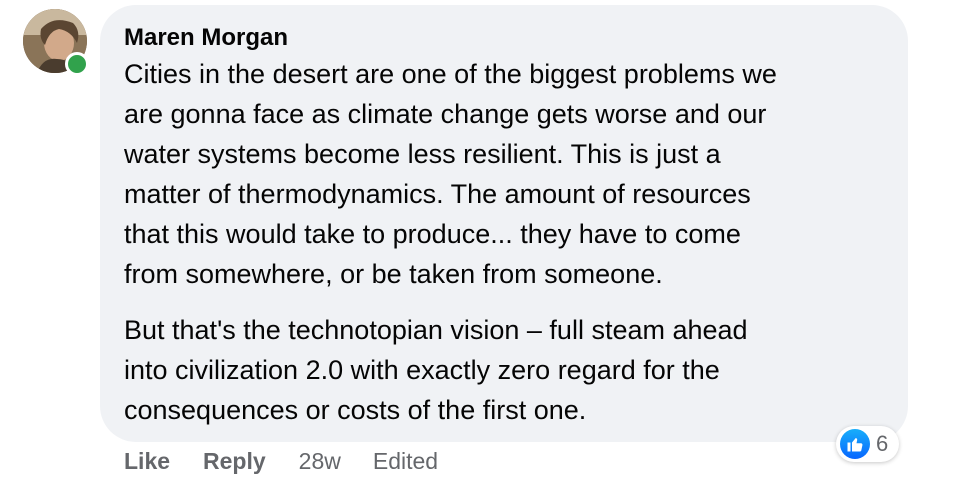 The image size is (958, 490). I want to click on online-status-indicator, so click(77, 64).